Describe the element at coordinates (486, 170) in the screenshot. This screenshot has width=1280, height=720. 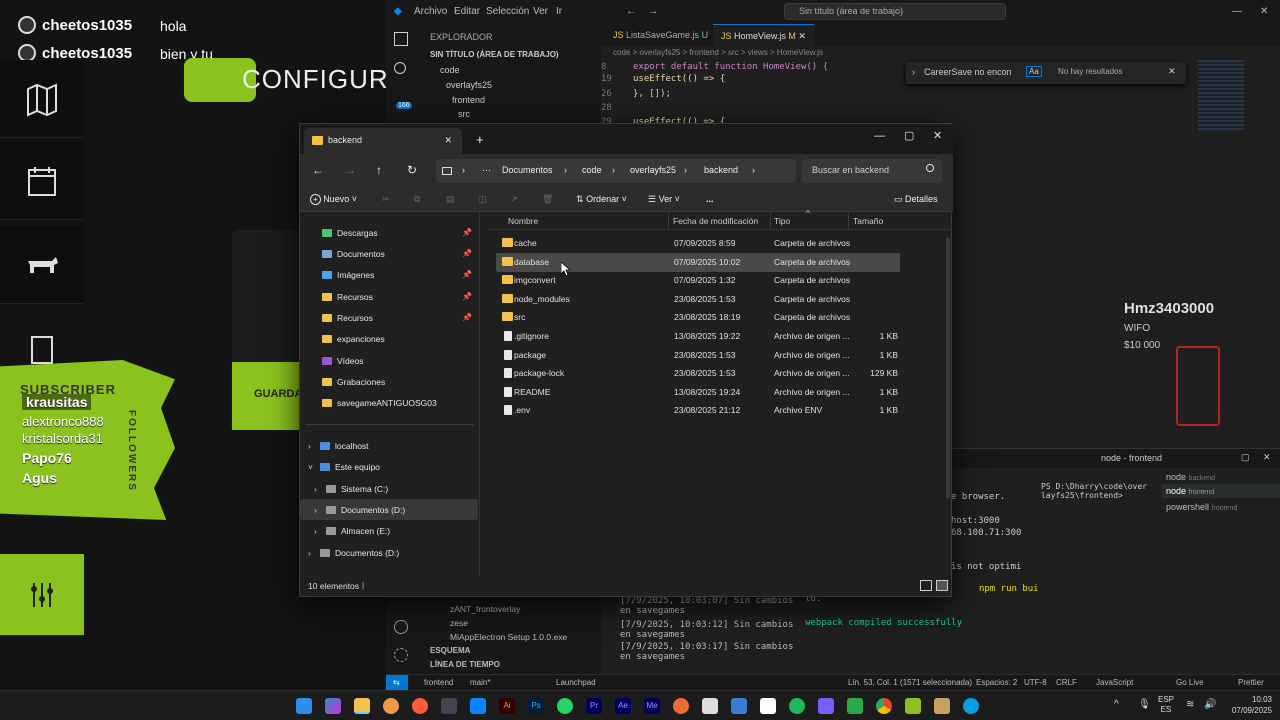
I see `more-locations-icon: ···` at that location.